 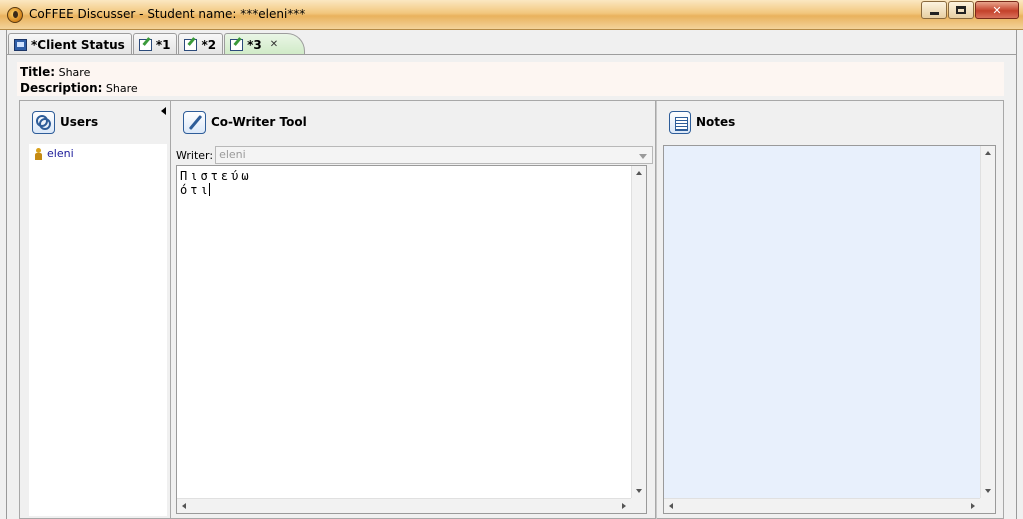 What do you see at coordinates (680, 122) in the screenshot?
I see `notepad-icon` at bounding box center [680, 122].